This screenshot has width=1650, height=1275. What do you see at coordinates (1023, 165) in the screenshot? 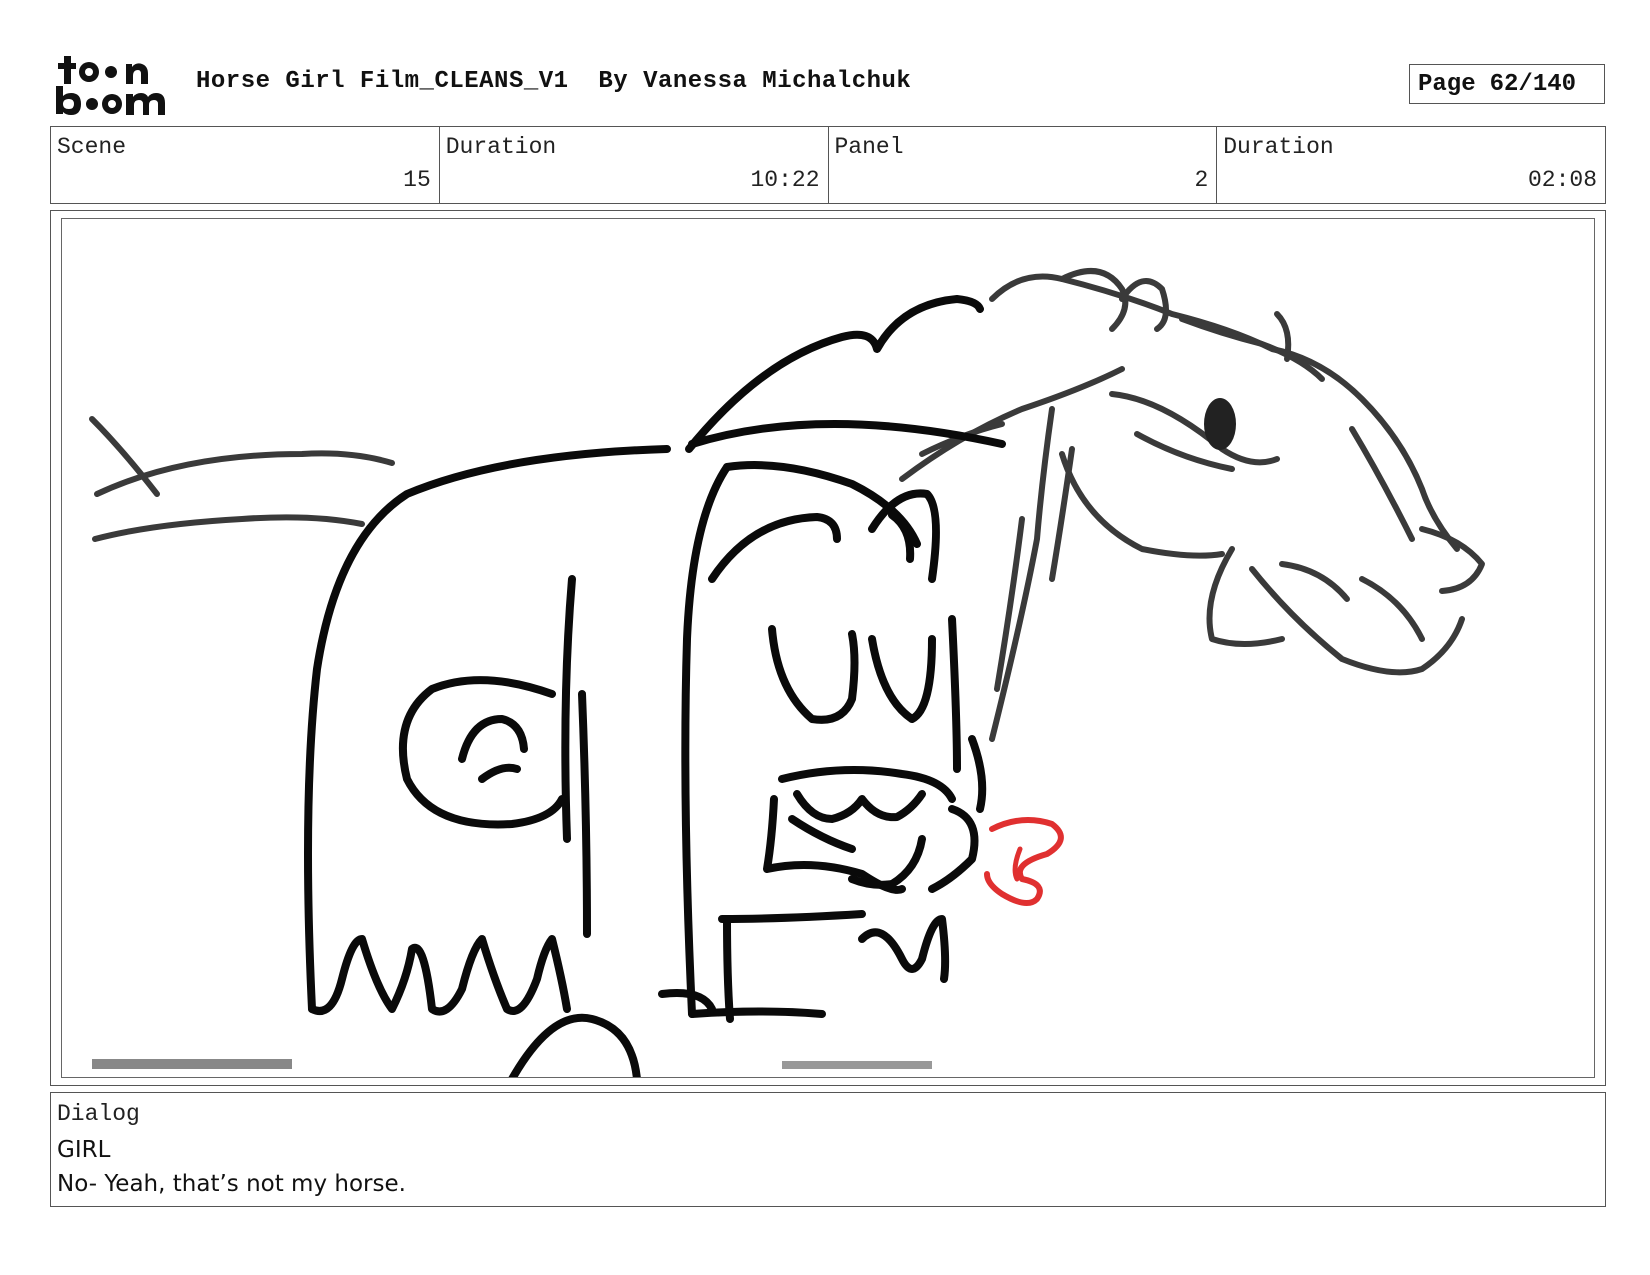
I see `panel-cell: Panel 2` at bounding box center [1023, 165].